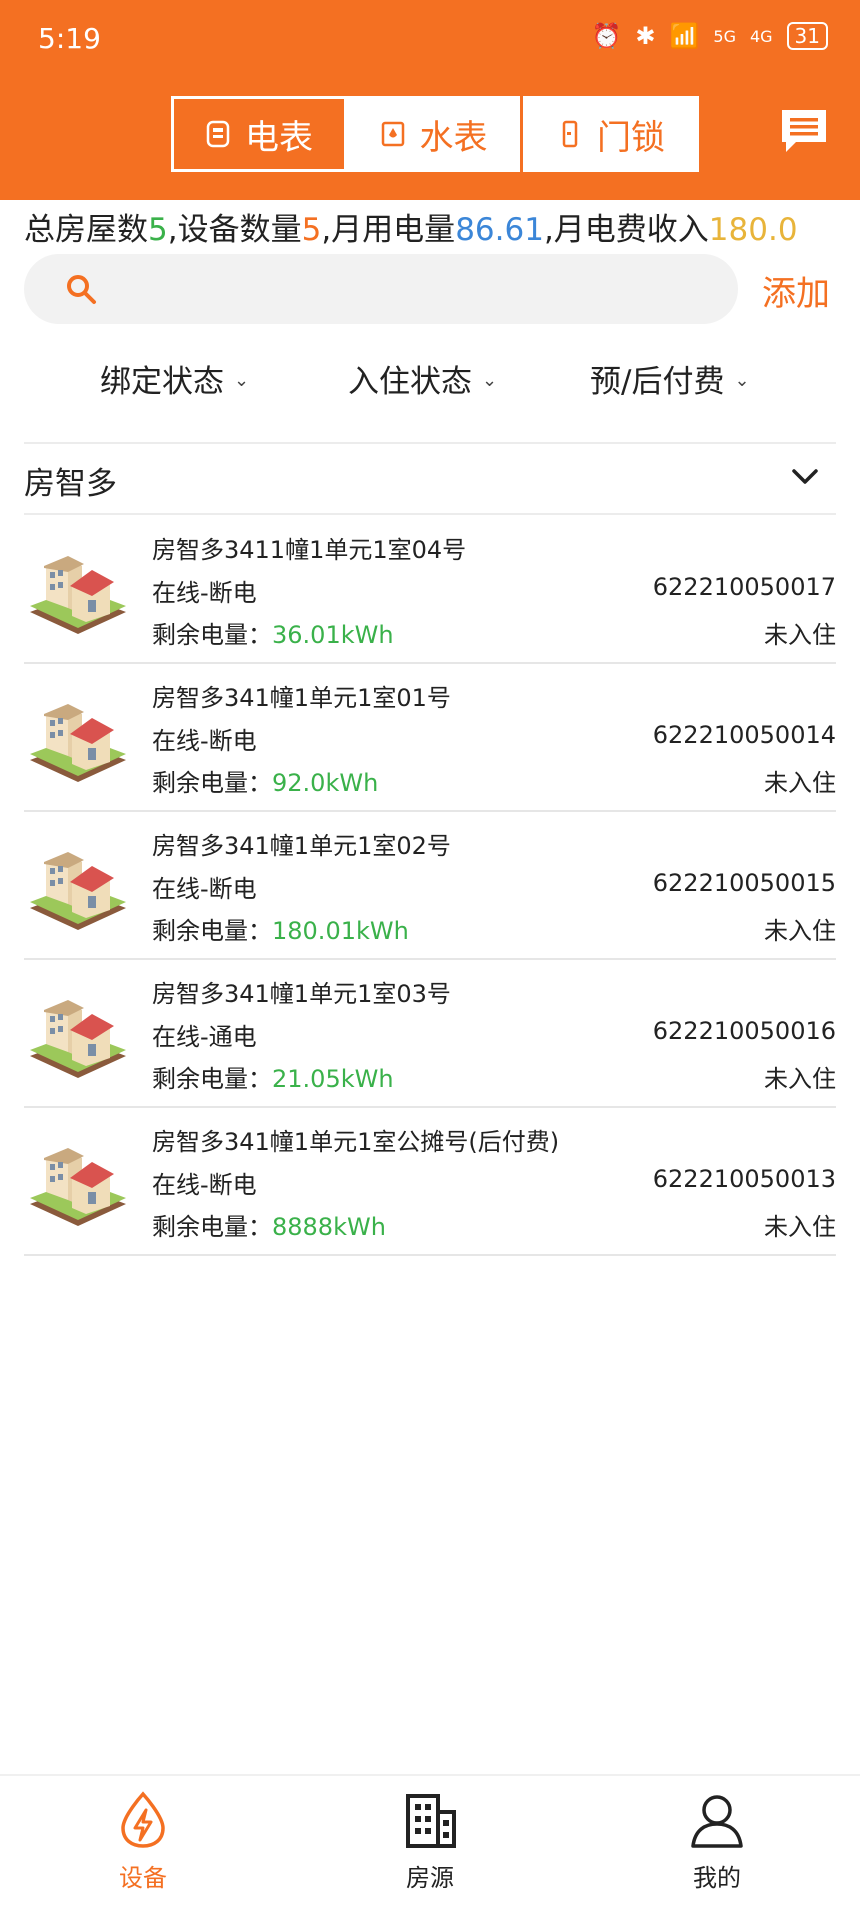 This screenshot has width=860, height=1911. I want to click on nav-label: 我的, so click(717, 1878).